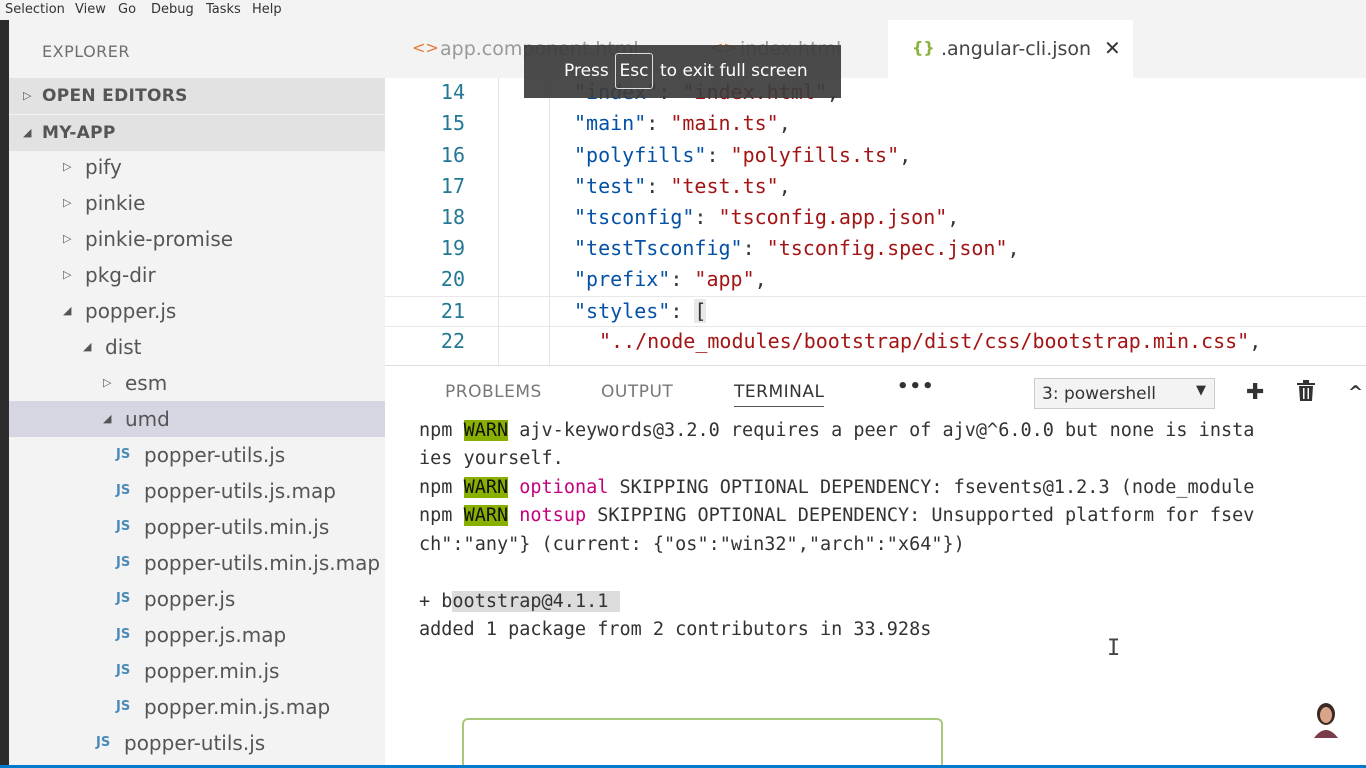  I want to click on tab-terminal: TERMINAL, so click(779, 394).